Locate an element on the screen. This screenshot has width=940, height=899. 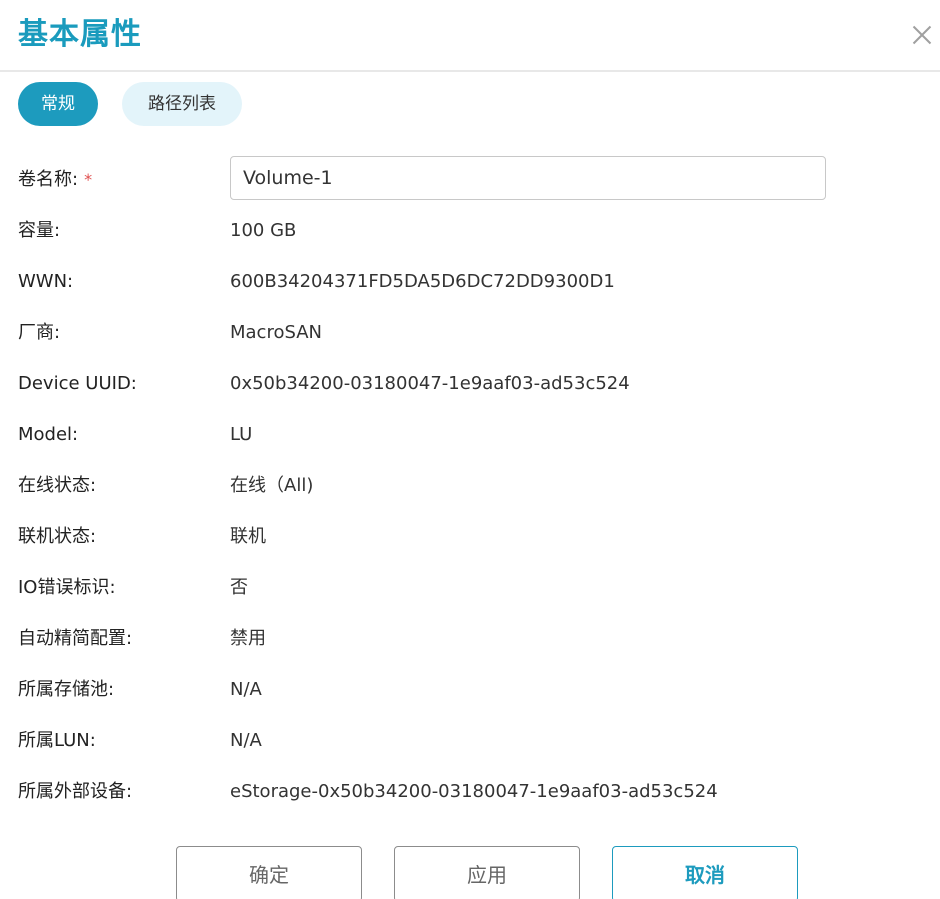
online-status-row: 在线状态: 在线（All) is located at coordinates (468, 485).